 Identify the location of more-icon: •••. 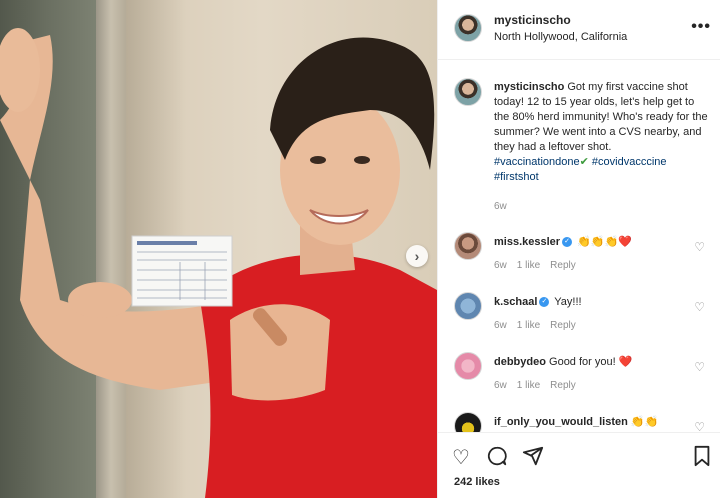
(701, 27).